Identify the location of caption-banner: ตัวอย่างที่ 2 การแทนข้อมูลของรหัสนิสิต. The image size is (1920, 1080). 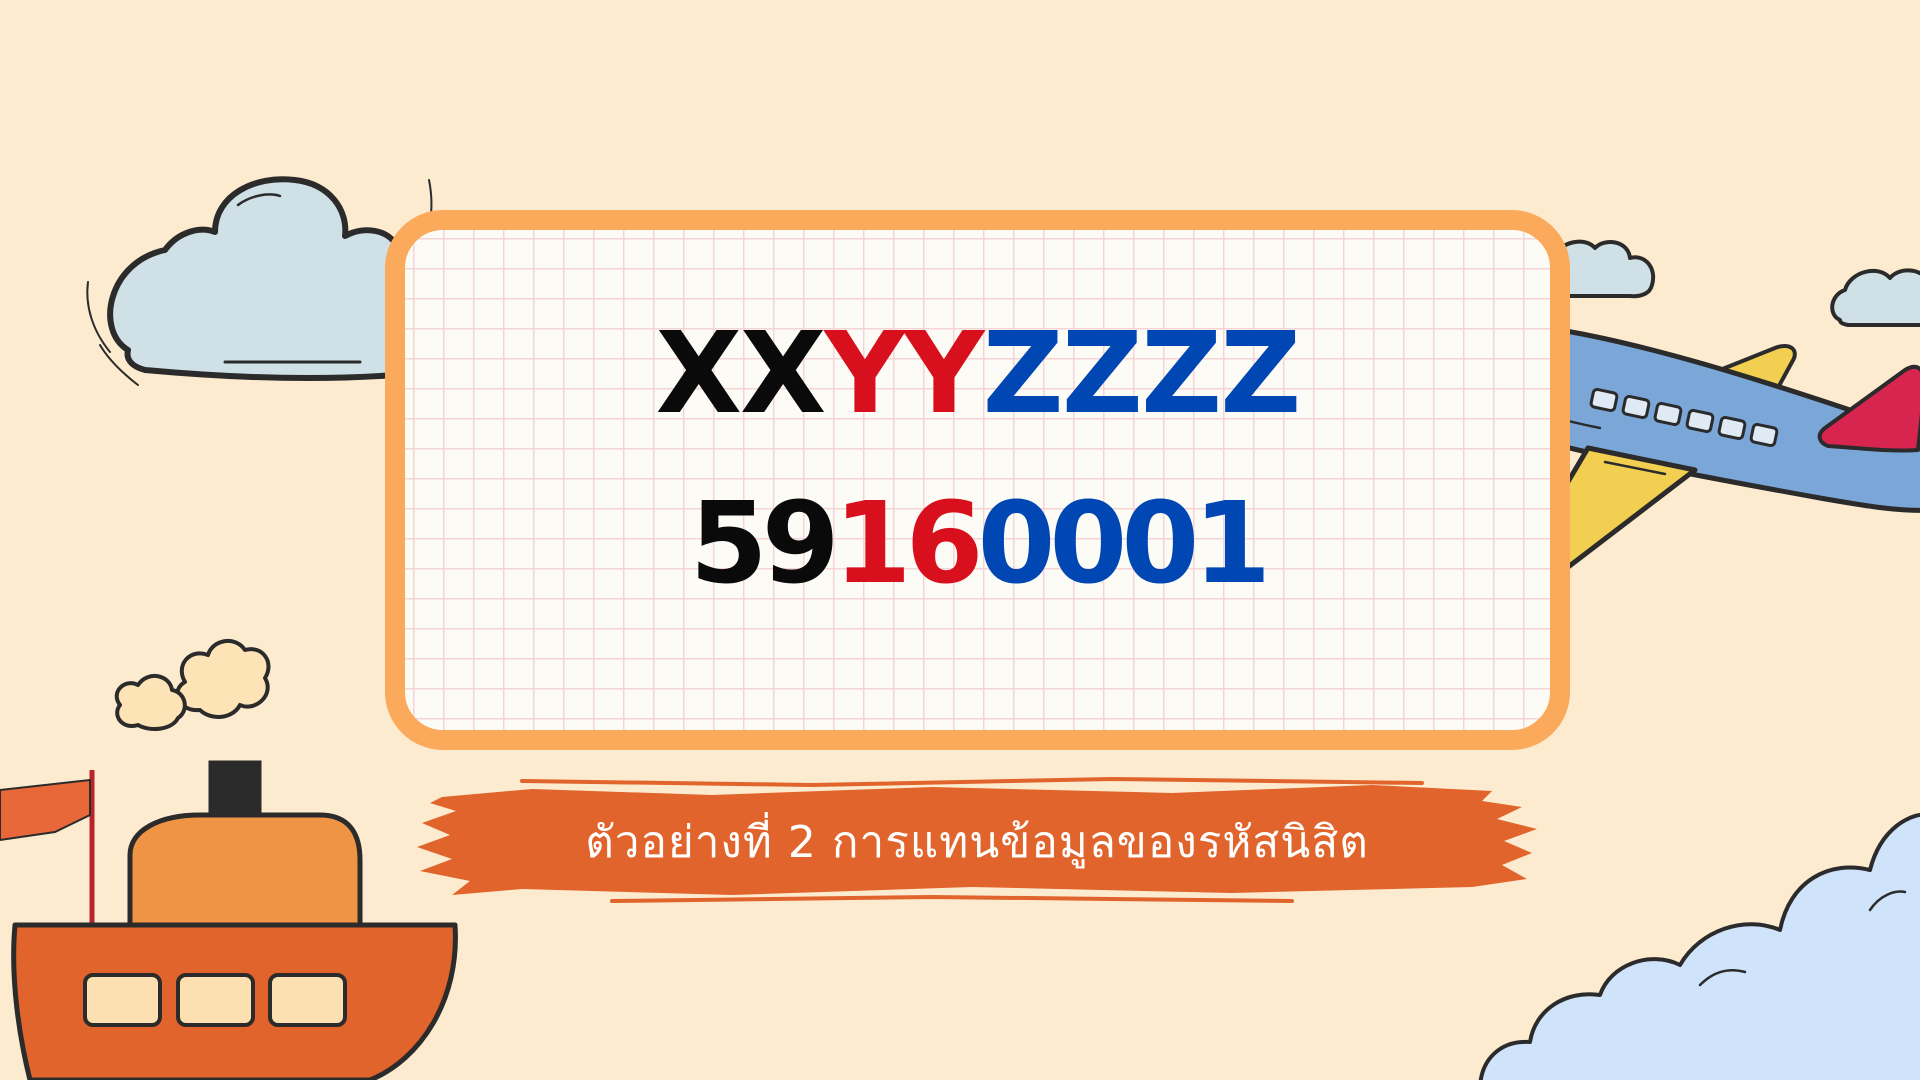
(977, 840).